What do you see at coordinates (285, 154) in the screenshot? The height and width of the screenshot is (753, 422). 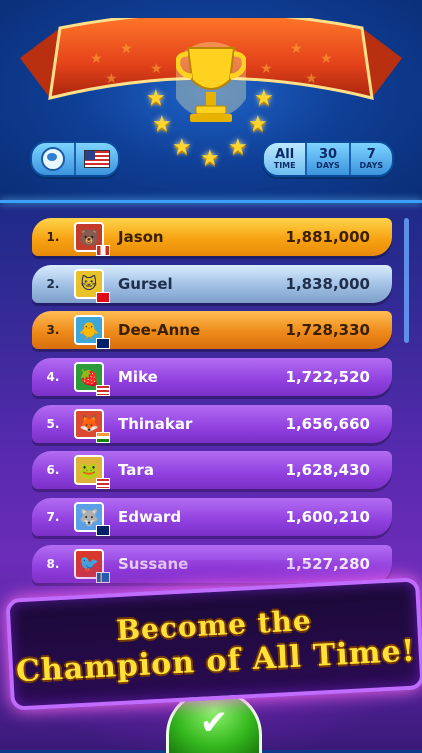 I see `tab-all-time-label: All` at bounding box center [285, 154].